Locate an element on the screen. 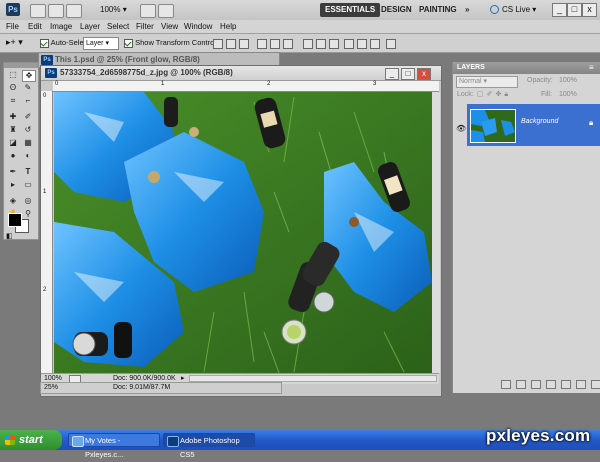 The width and height of the screenshot is (600, 462). layer-visibility-eye-icon: 👁︎ is located at coordinates (461, 128).